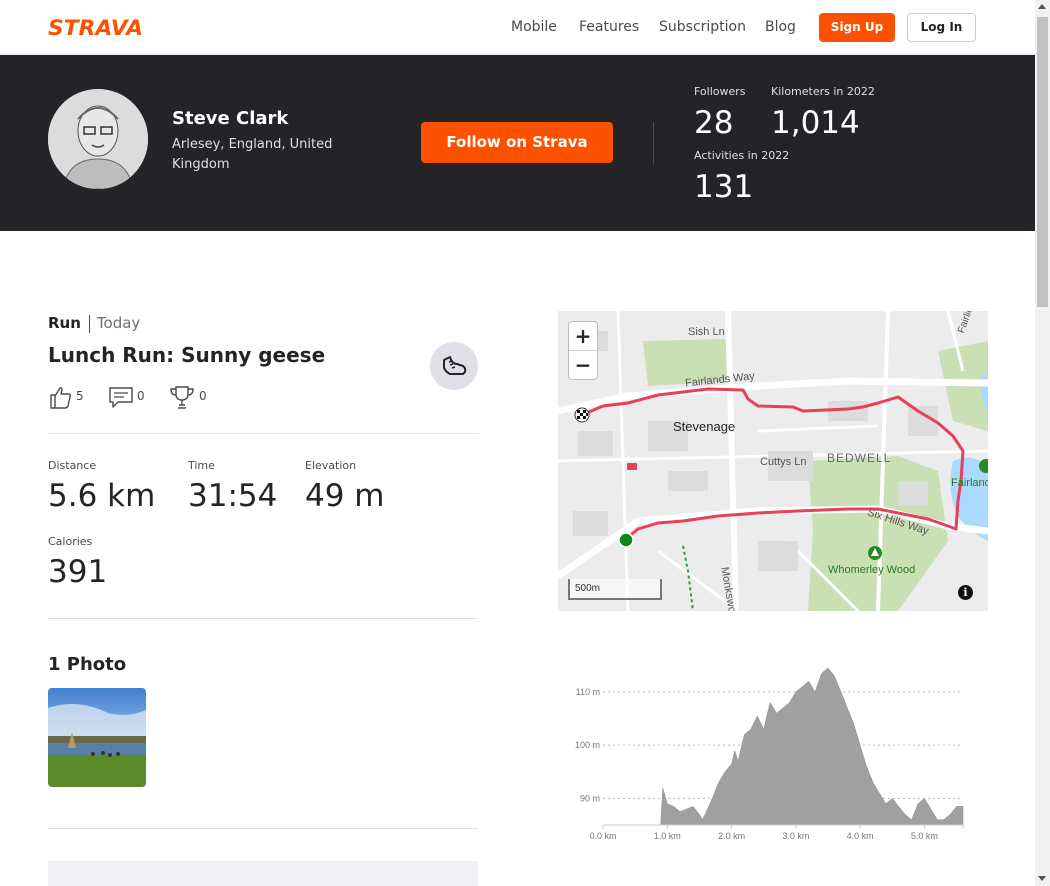 The image size is (1050, 886). Describe the element at coordinates (724, 187) in the screenshot. I see `activities-value: 131` at that location.